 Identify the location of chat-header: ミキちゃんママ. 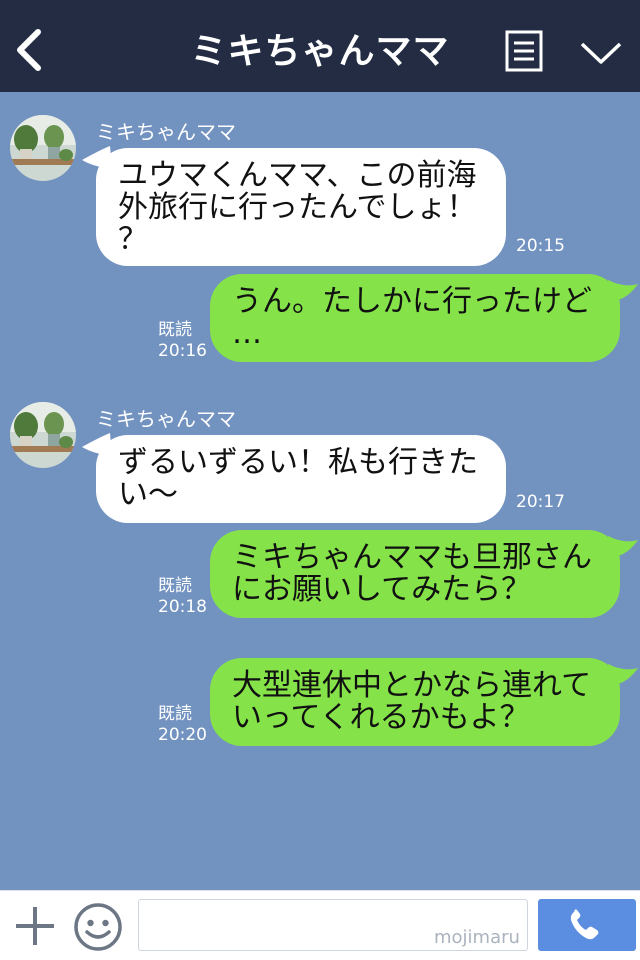
(320, 46).